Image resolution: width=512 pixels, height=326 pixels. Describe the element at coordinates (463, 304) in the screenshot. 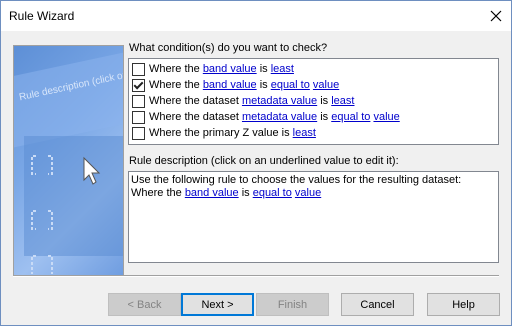

I see `help-button: Help` at that location.